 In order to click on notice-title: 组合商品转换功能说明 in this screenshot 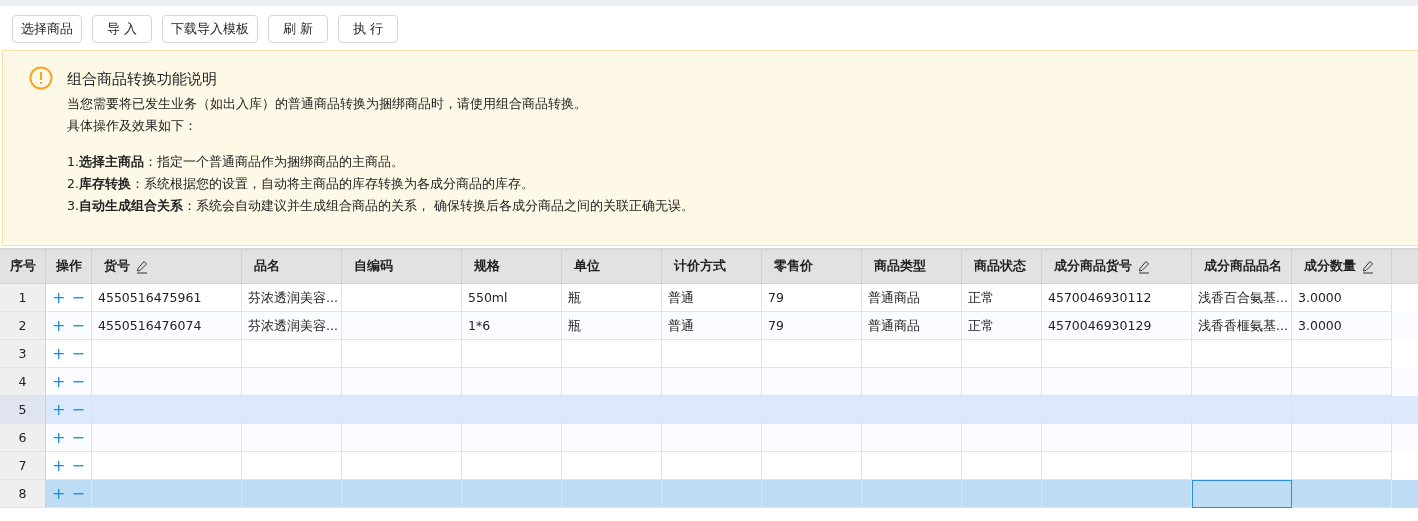, I will do `click(142, 79)`.